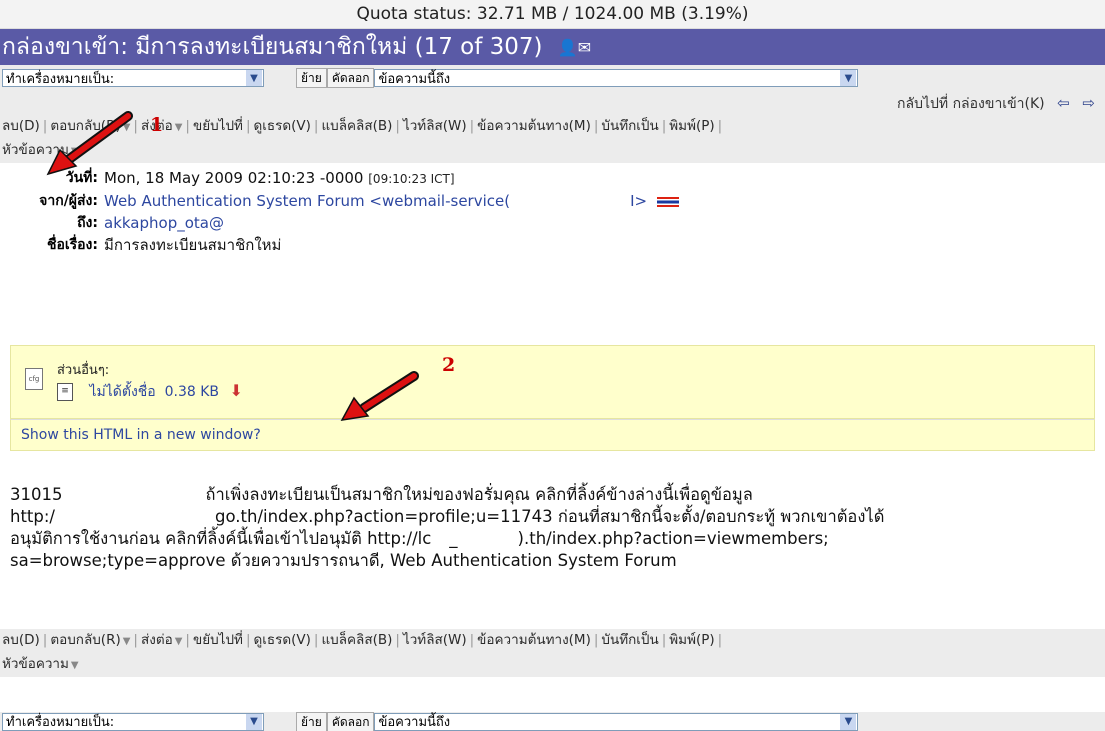  I want to click on attachment-name-link: ไม่ได้ตั้งชื่อ 0.38 KB, so click(154, 392).